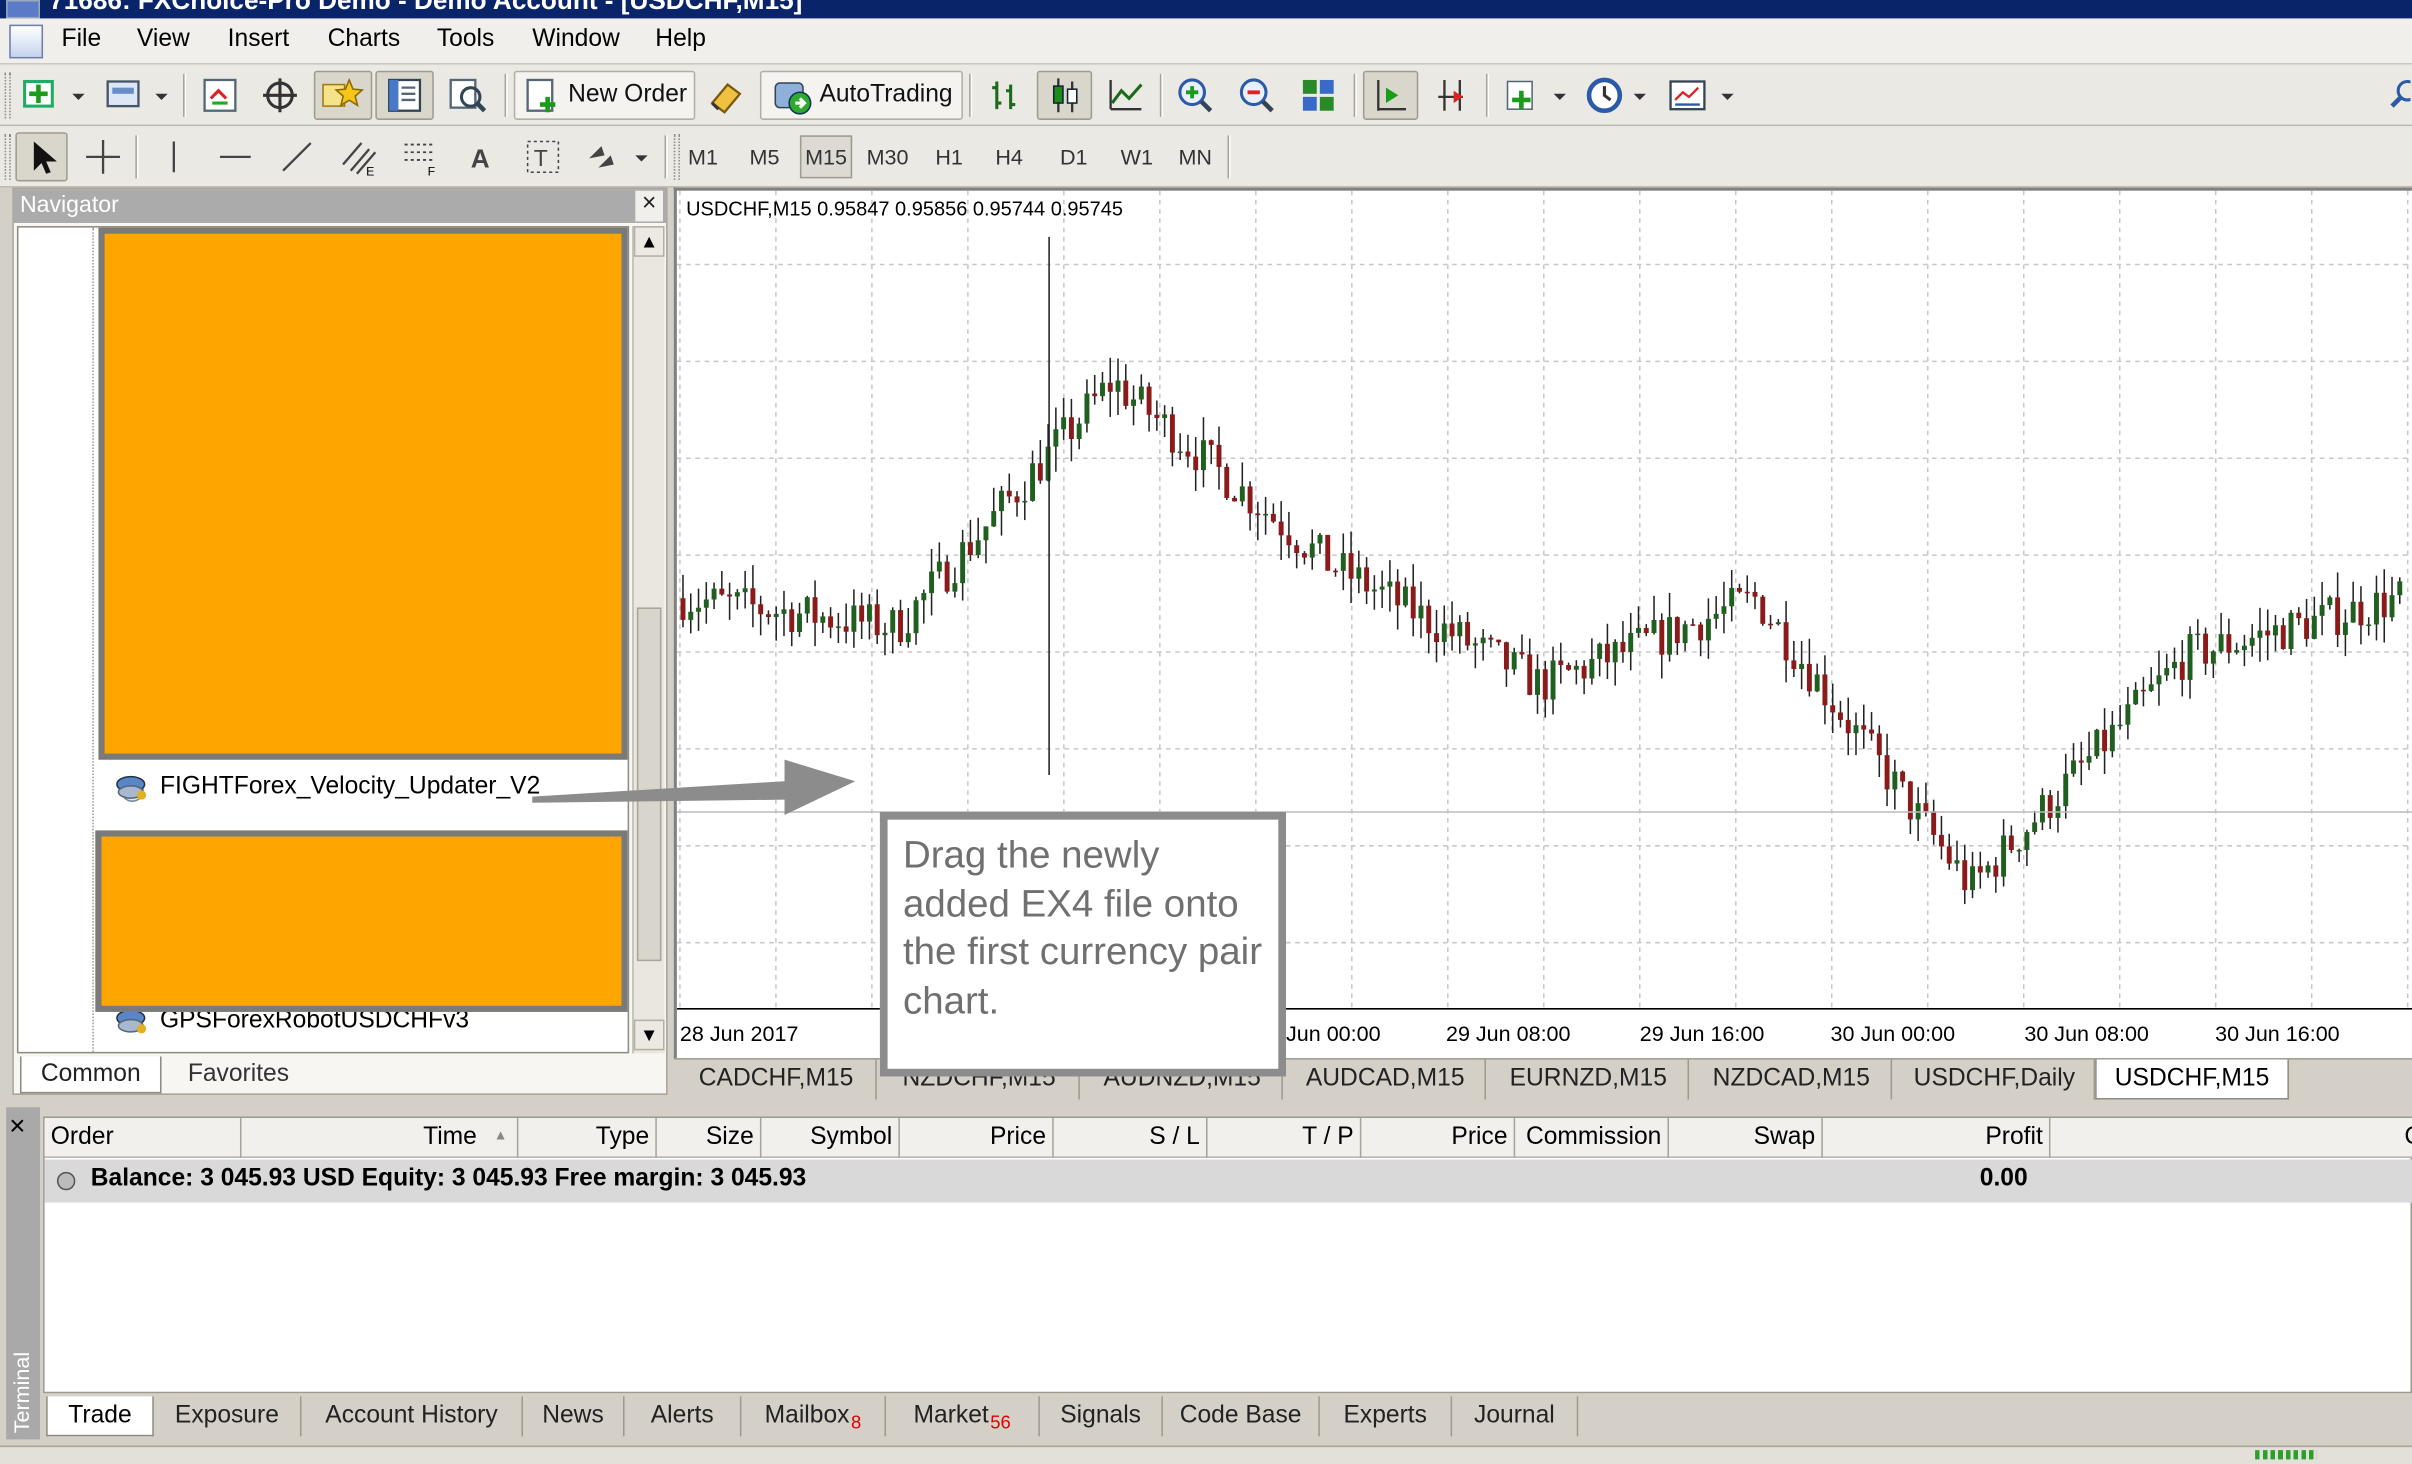 The image size is (2412, 1464). What do you see at coordinates (297, 156) in the screenshot?
I see `trendline-button` at bounding box center [297, 156].